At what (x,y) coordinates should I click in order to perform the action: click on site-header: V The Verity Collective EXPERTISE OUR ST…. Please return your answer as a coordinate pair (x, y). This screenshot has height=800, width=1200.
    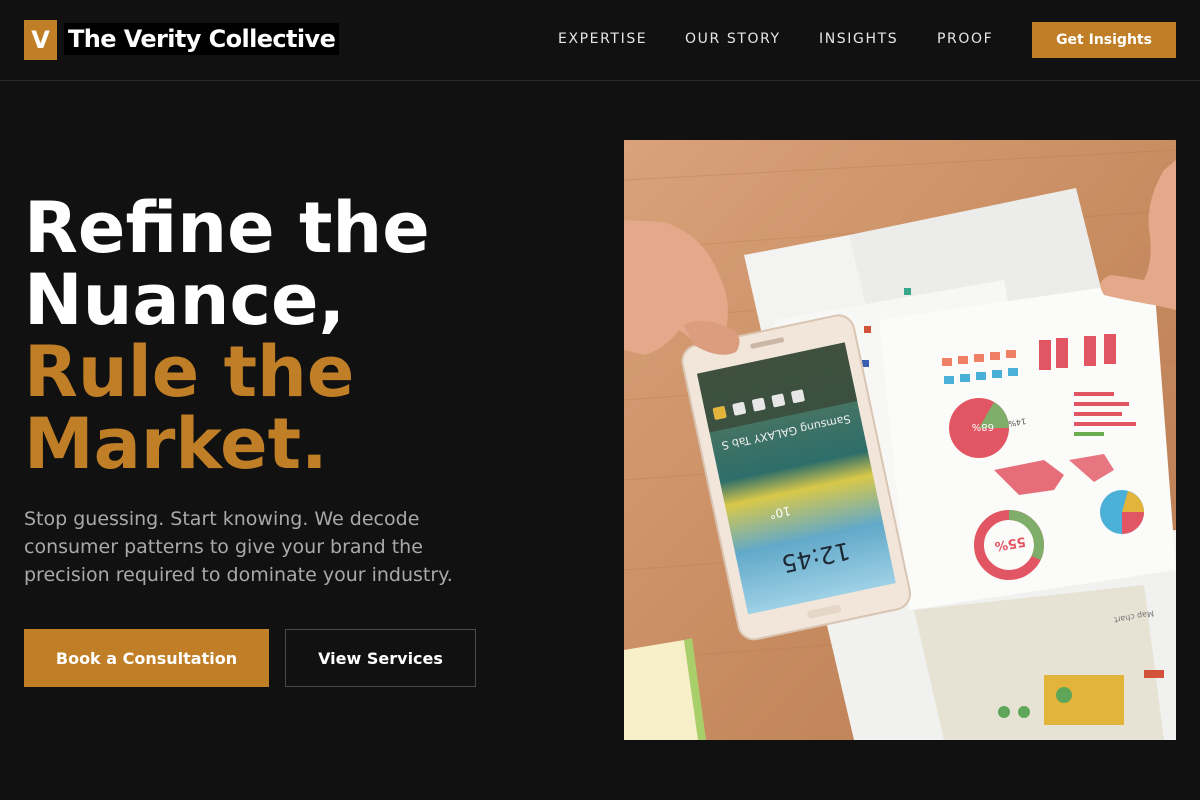
    Looking at the image, I should click on (600, 40).